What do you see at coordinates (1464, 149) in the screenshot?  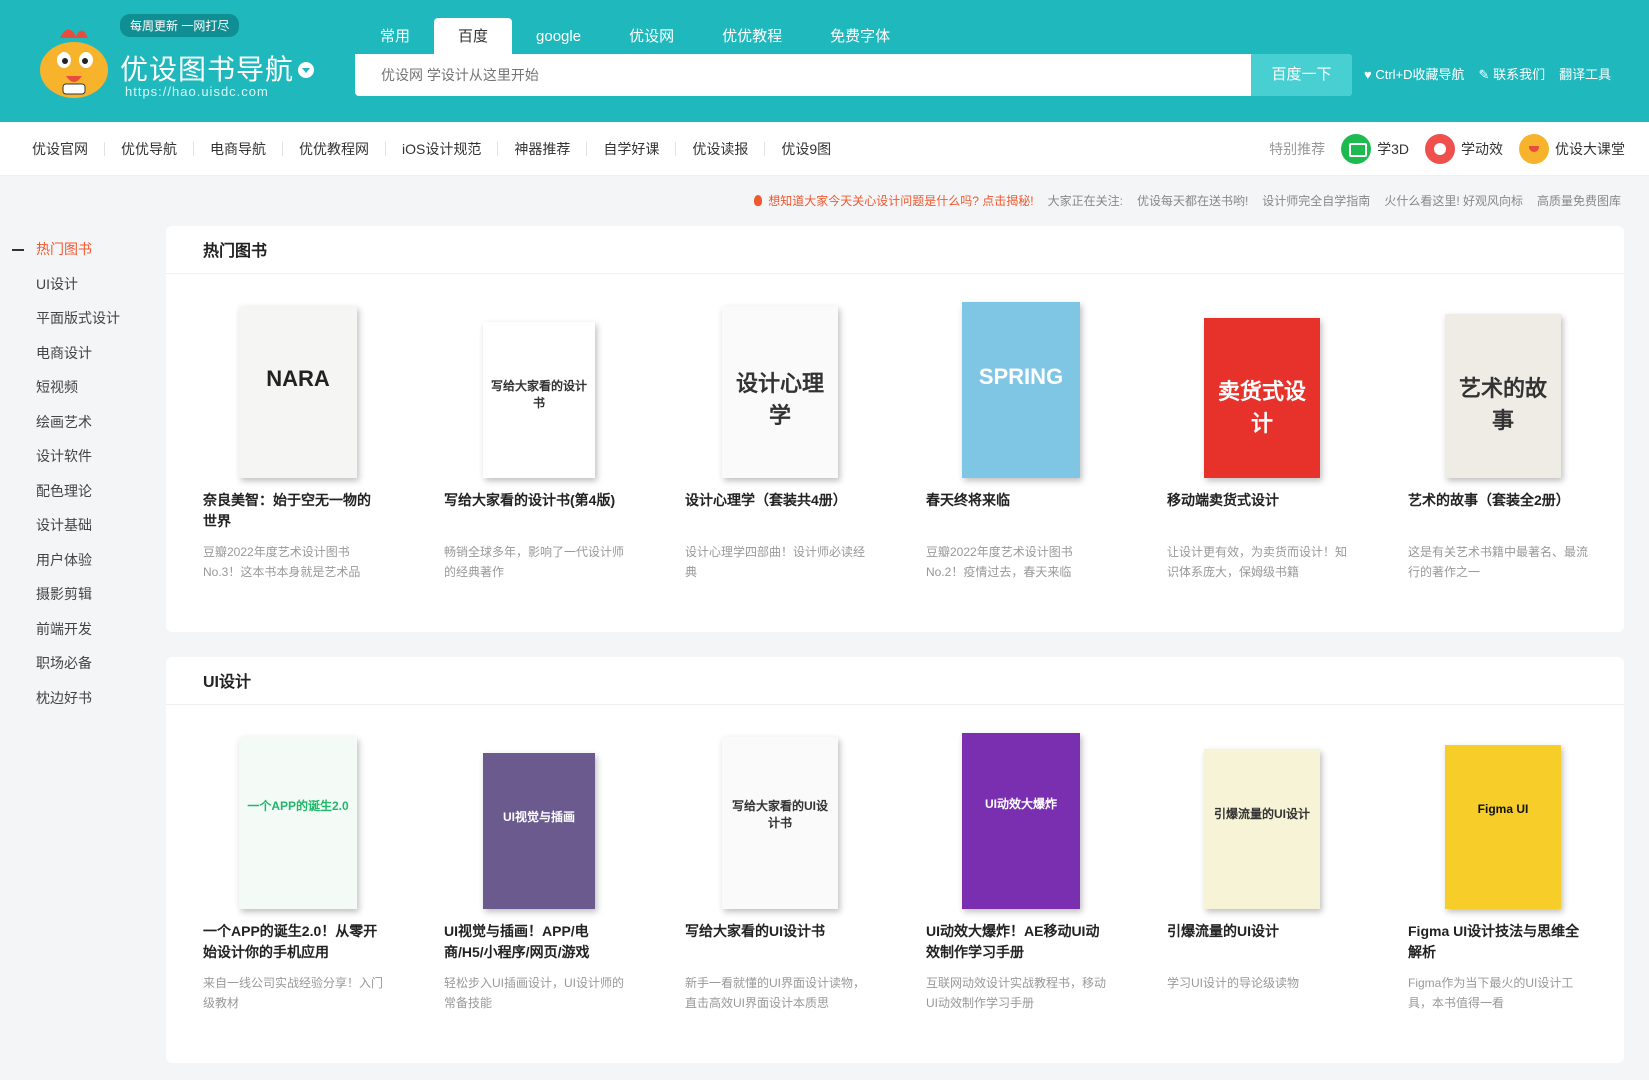 I see `course-motion: 学动效` at bounding box center [1464, 149].